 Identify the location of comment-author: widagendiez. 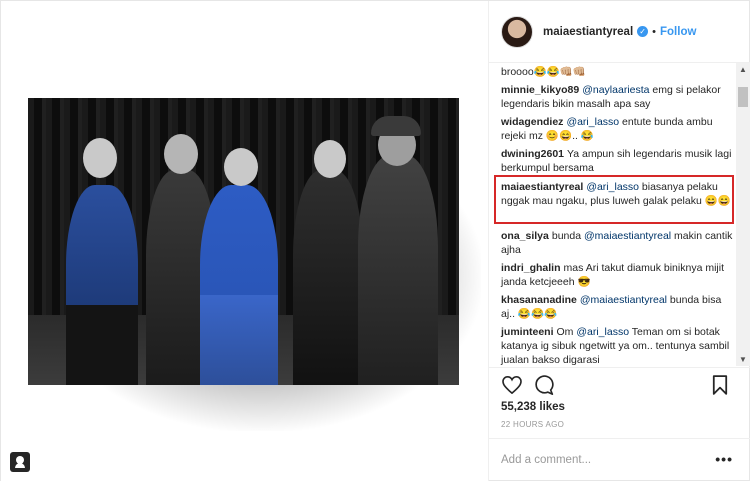
(532, 122).